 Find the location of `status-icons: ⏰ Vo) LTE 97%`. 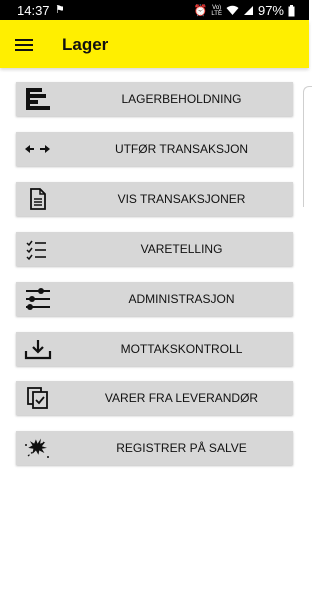

status-icons: ⏰ Vo) LTE 97% is located at coordinates (244, 10).